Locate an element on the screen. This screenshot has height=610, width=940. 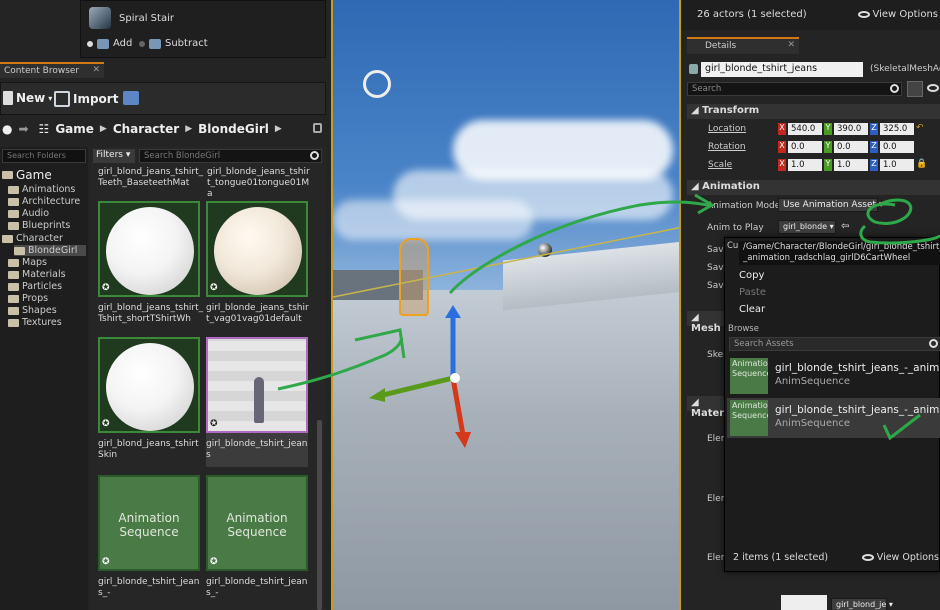
lock-icon is located at coordinates (317, 128).